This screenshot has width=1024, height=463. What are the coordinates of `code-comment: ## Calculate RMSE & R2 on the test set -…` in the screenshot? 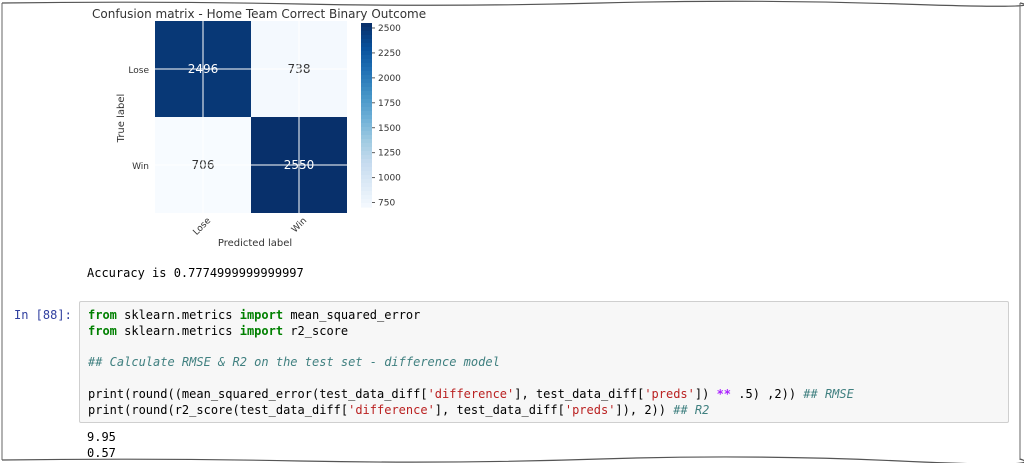 It's located at (294, 362).